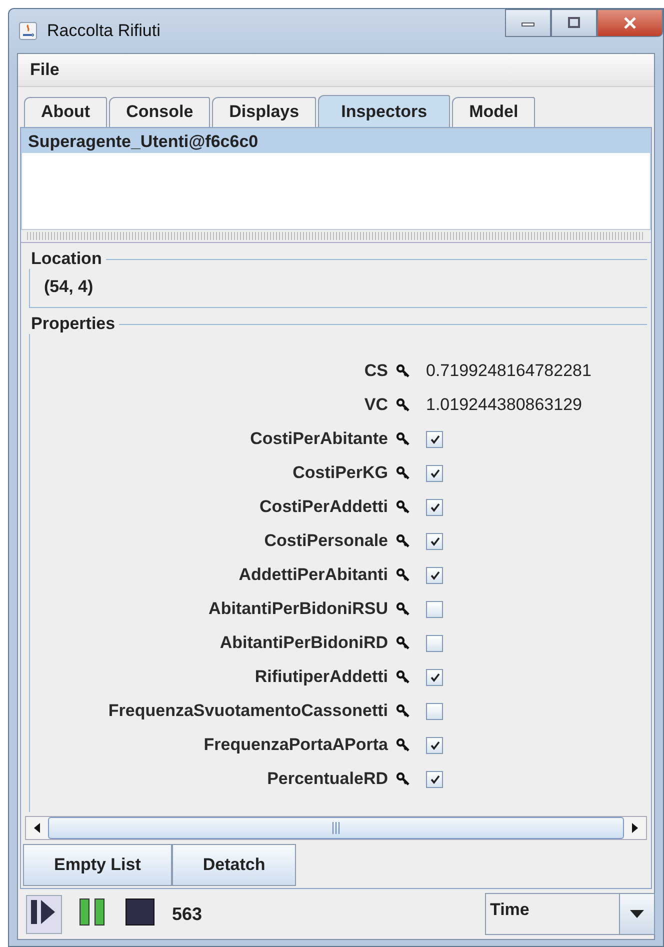  I want to click on action-button: Detatch, so click(234, 865).